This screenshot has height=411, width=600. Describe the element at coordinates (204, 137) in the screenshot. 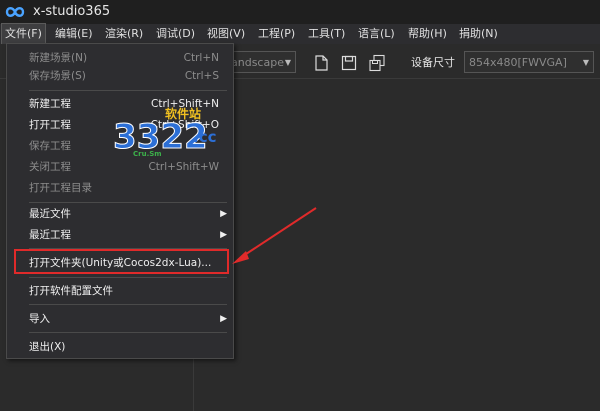

I see `watermark-domain: .cc` at that location.